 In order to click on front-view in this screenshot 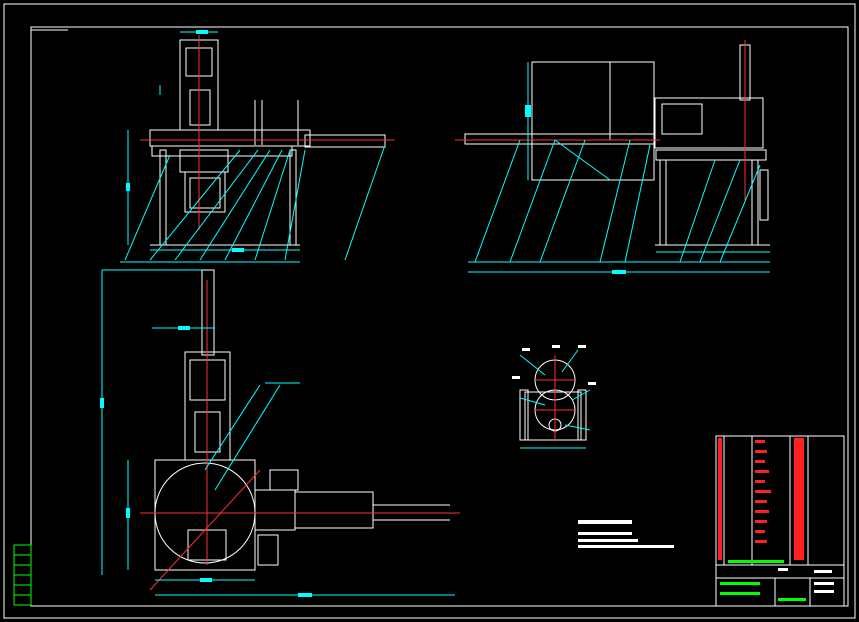, I will do `click(257, 146)`.